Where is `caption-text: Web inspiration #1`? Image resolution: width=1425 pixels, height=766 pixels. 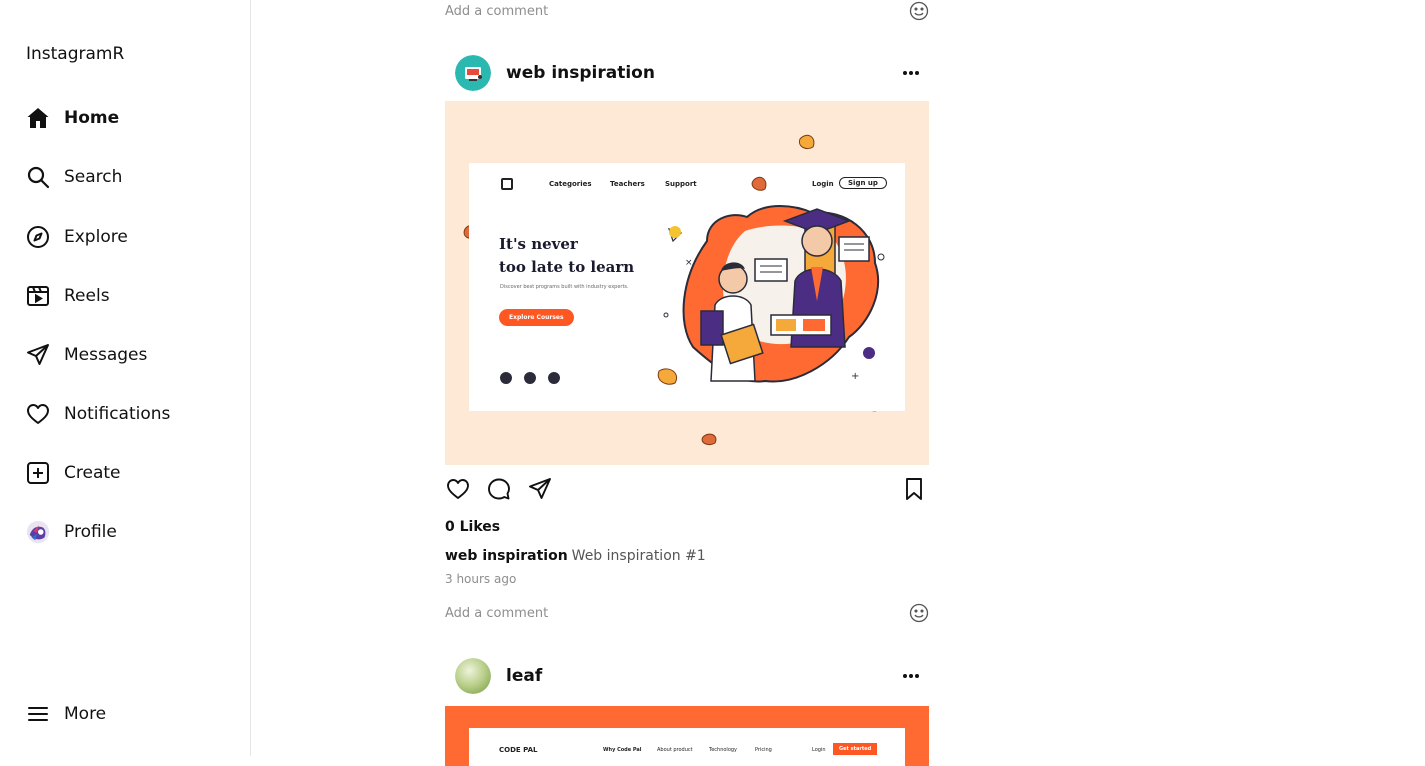
caption-text: Web inspiration #1 is located at coordinates (638, 556).